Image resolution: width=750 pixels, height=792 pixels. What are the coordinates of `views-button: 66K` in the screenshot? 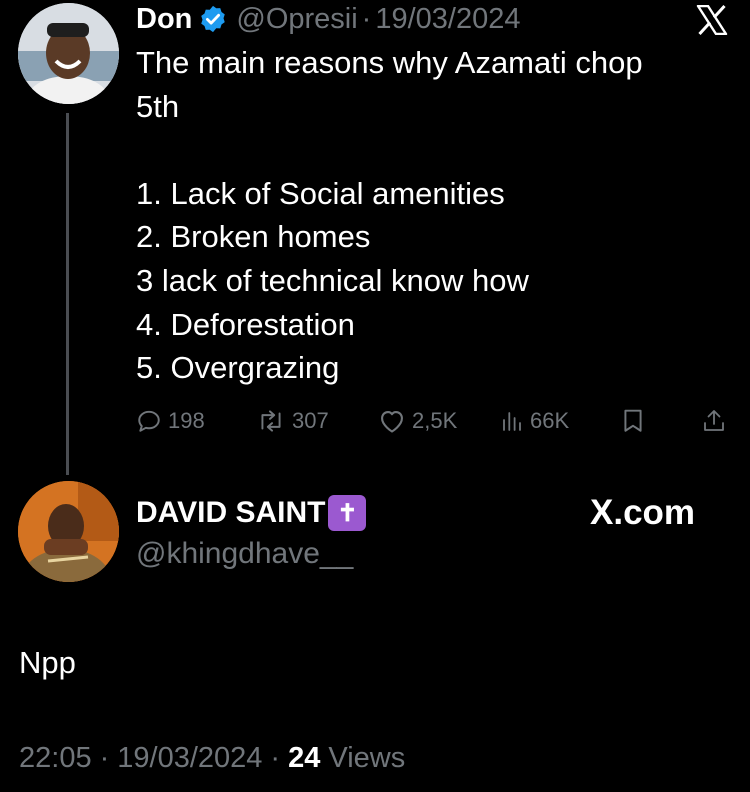 It's located at (534, 421).